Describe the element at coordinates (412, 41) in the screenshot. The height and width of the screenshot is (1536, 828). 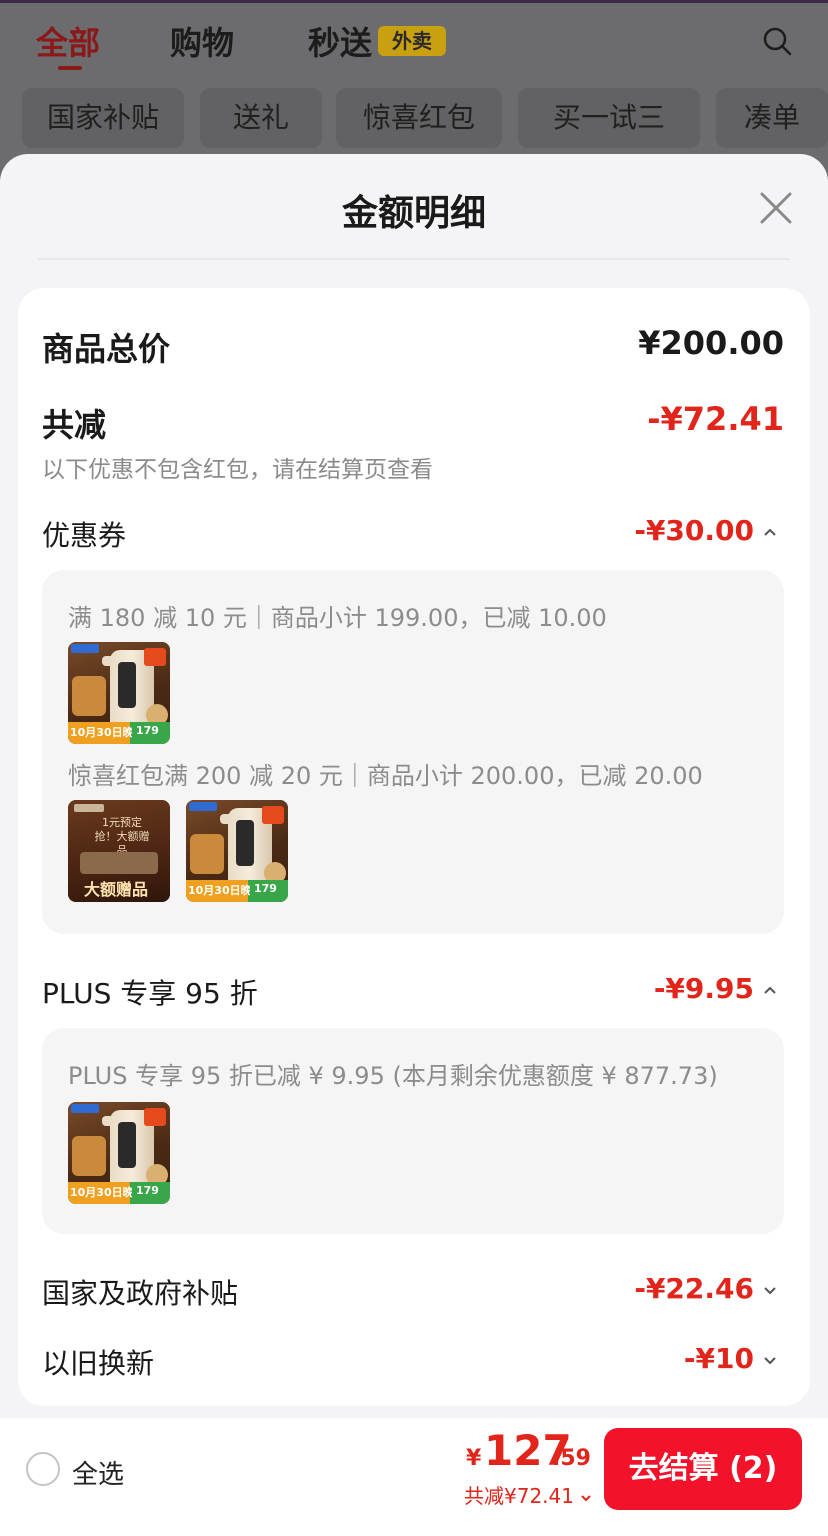
I see `waimai-badge: 外卖` at that location.